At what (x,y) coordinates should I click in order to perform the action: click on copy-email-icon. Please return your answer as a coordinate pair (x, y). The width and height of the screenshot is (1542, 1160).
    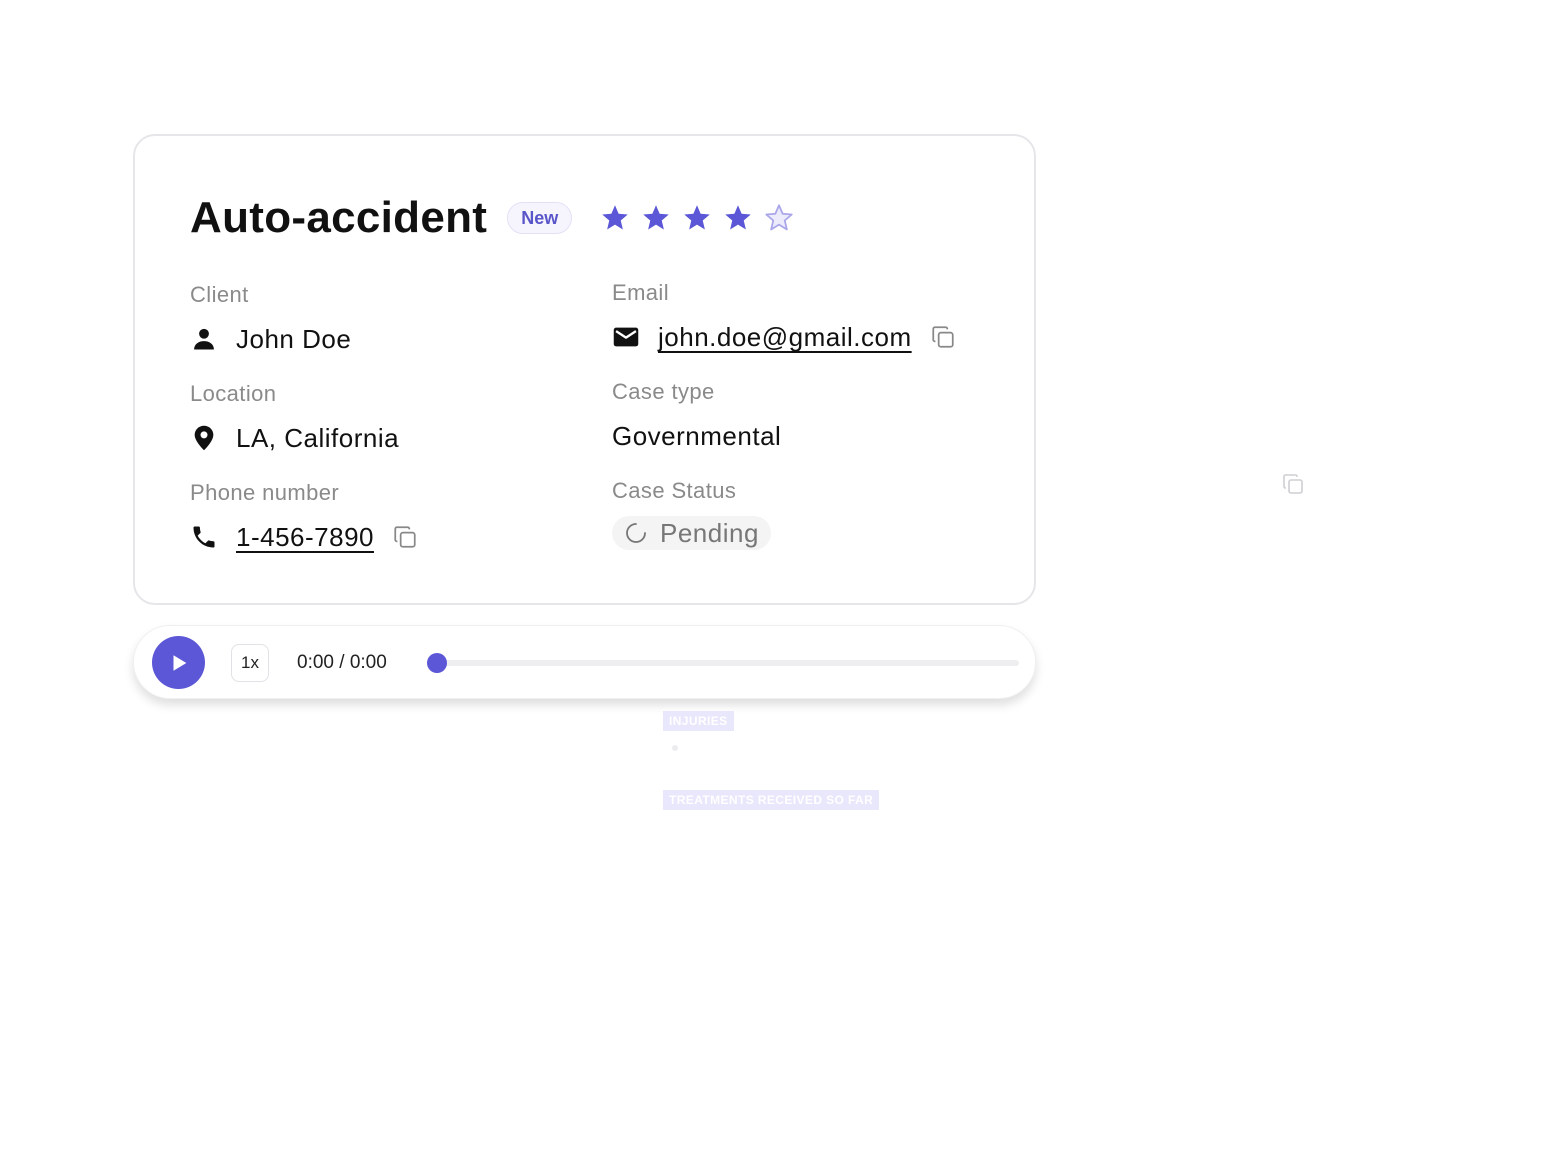
    Looking at the image, I should click on (943, 337).